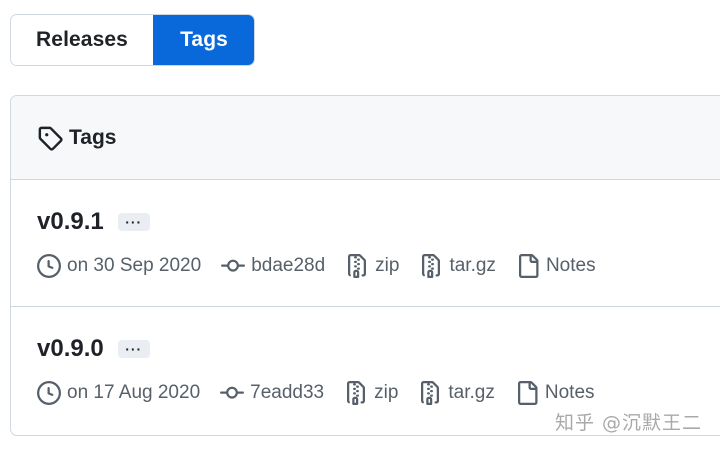 This screenshot has height=451, width=720. Describe the element at coordinates (628, 423) in the screenshot. I see `watermark: 知乎 @沉默王二` at that location.